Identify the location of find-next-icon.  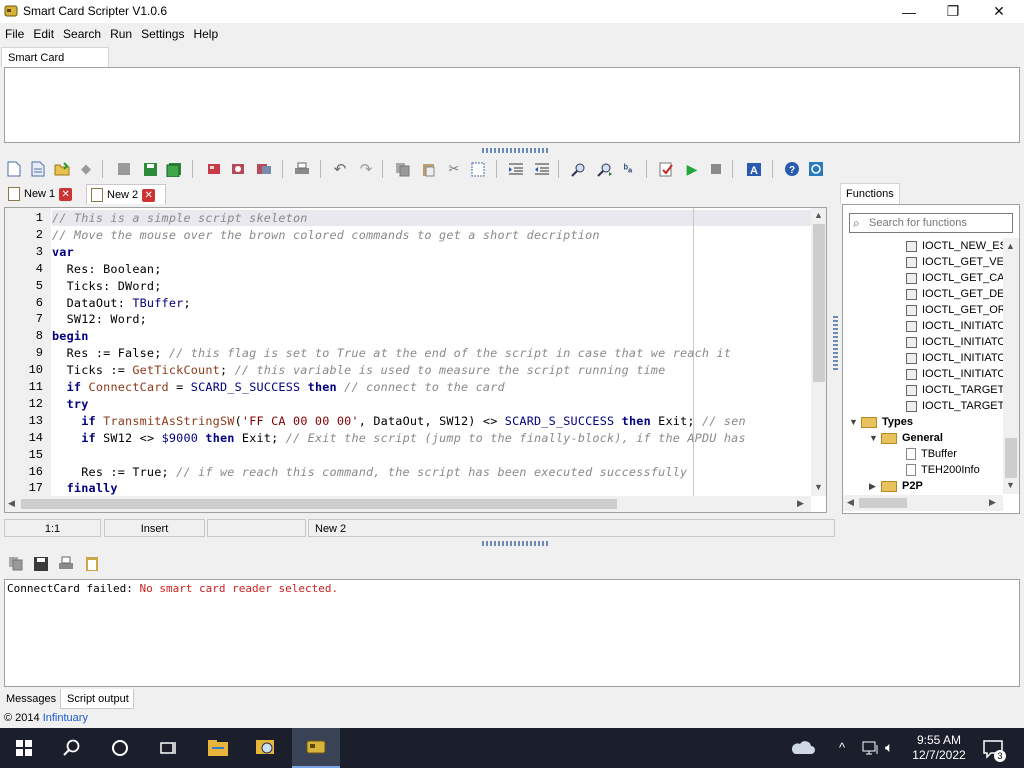
(604, 169).